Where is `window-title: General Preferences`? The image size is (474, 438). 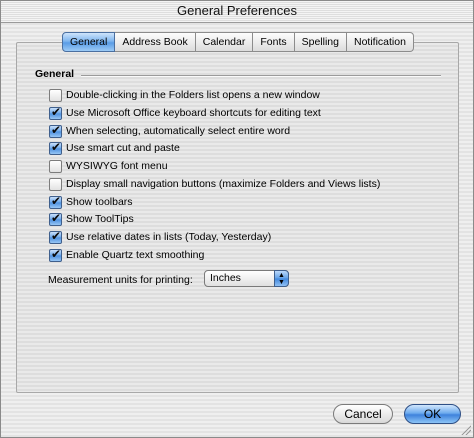
window-title: General Preferences is located at coordinates (237, 12).